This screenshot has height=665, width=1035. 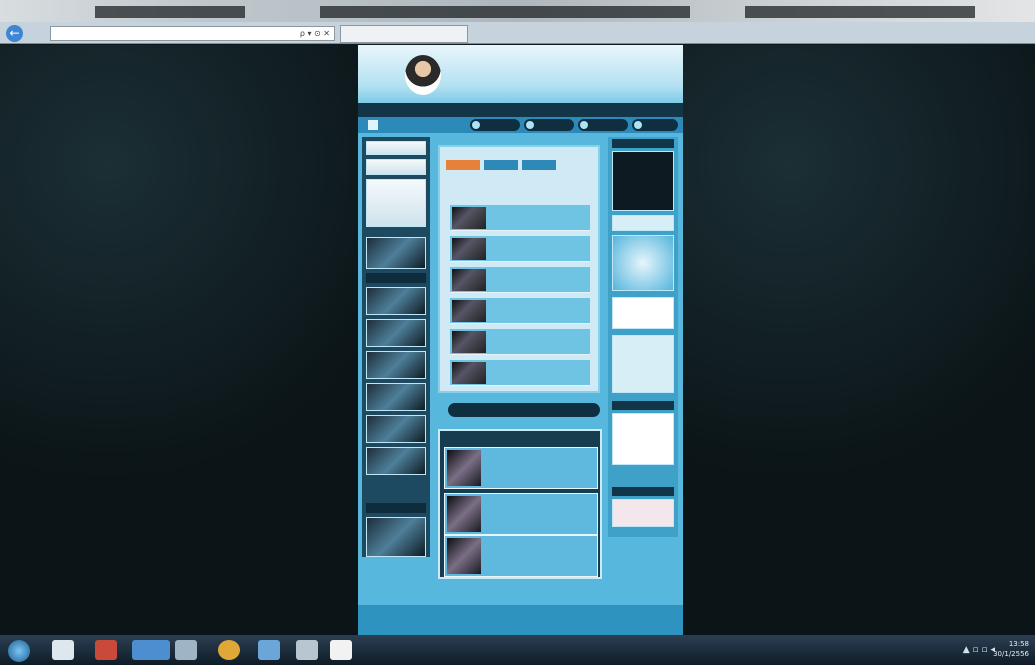 What do you see at coordinates (643, 491) in the screenshot?
I see `right-label-bottom` at bounding box center [643, 491].